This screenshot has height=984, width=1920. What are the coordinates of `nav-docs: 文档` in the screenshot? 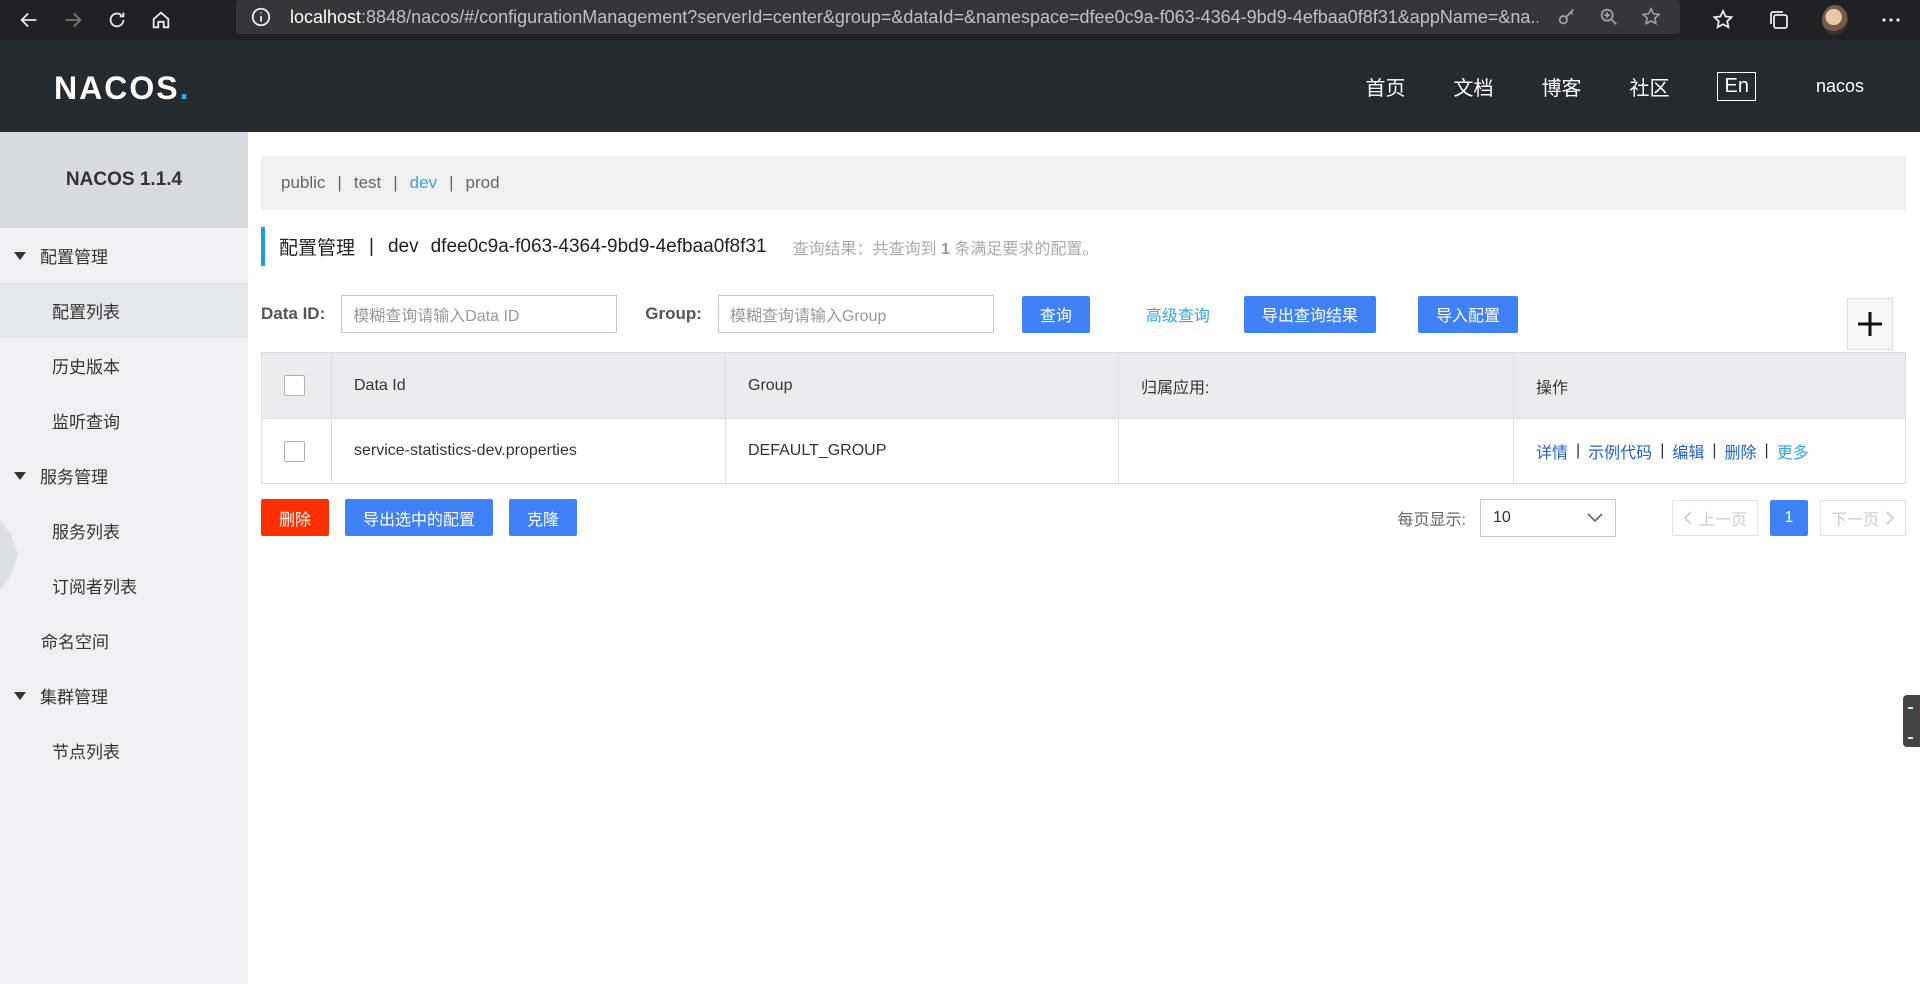 It's located at (1473, 86).